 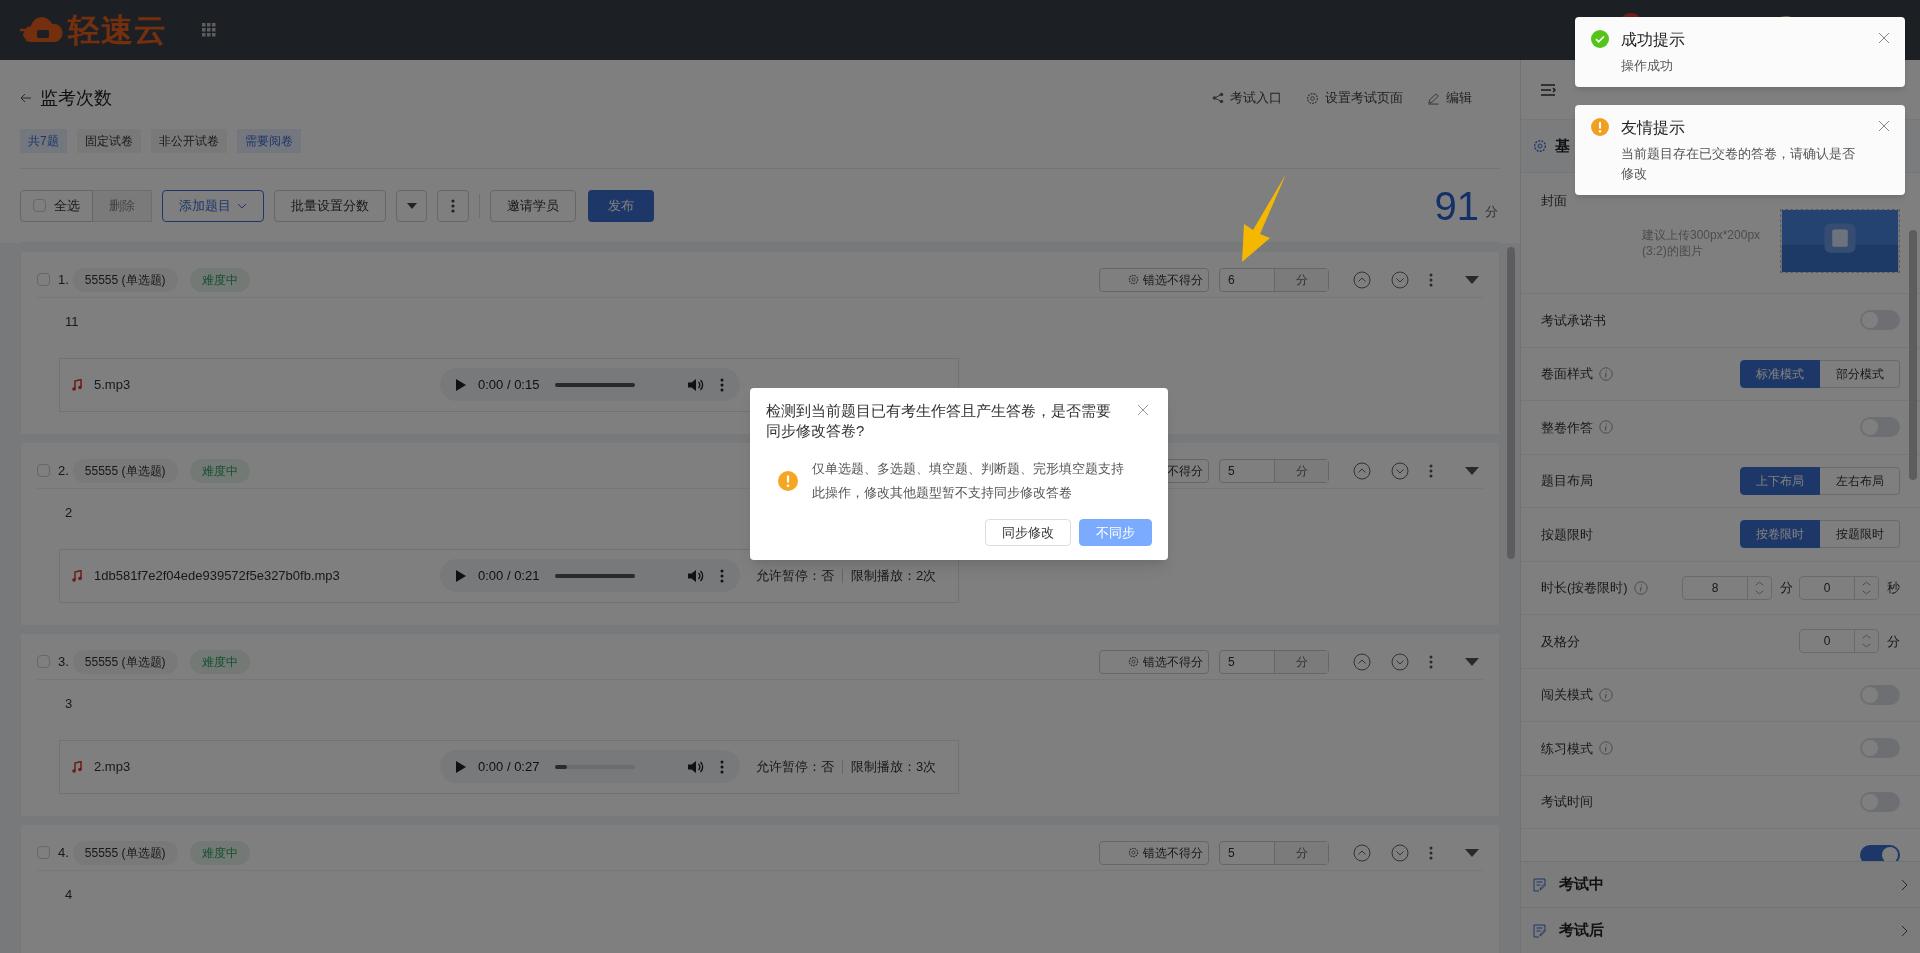 I want to click on apps-grid-icon, so click(x=209, y=30).